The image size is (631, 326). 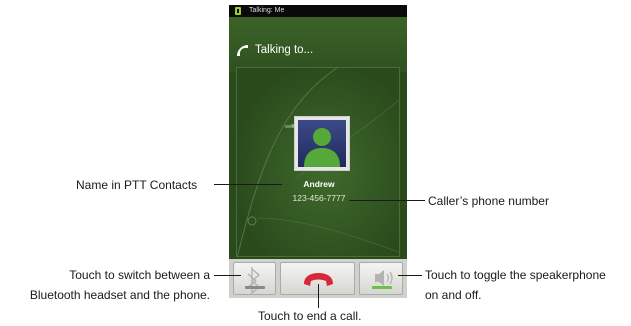 What do you see at coordinates (137, 185) in the screenshot?
I see `callout-name-in-ptt-contacts: Name in PTT Contacts` at bounding box center [137, 185].